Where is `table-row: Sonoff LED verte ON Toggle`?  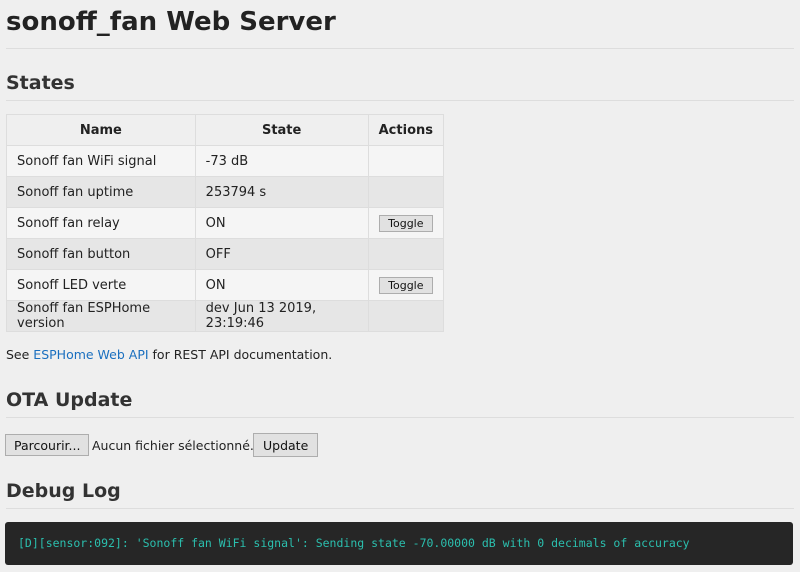
table-row: Sonoff LED verte ON Toggle is located at coordinates (225, 285).